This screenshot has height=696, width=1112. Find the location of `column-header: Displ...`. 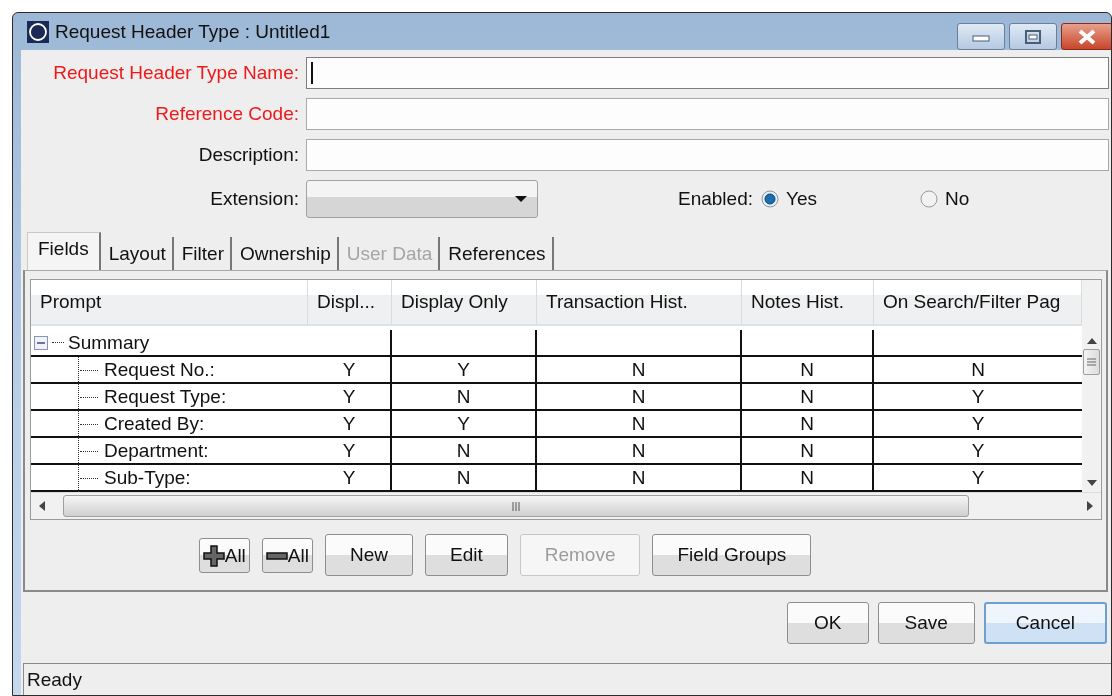

column-header: Displ... is located at coordinates (350, 303).